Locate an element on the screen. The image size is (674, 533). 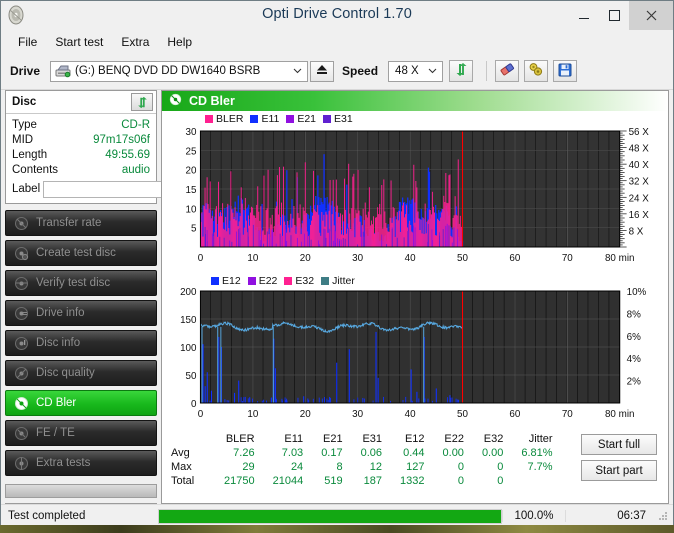
column-header-e32: E32 is located at coordinates (493, 439).